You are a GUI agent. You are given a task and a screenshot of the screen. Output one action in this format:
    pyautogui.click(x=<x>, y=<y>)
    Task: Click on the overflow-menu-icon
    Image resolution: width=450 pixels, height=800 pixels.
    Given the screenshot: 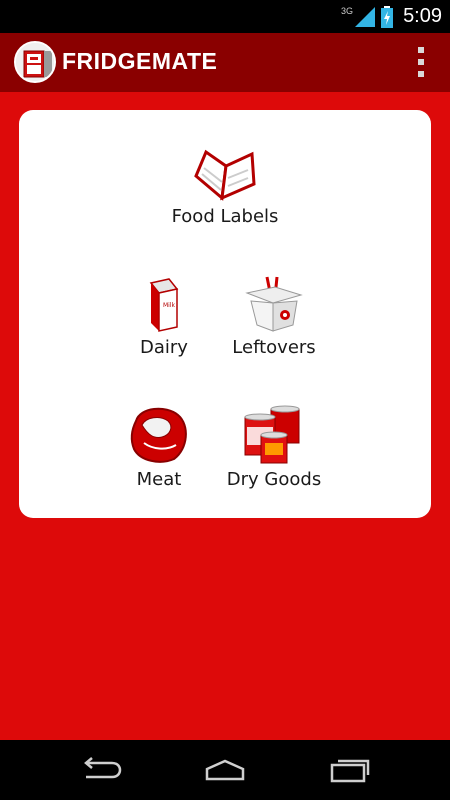 What is the action you would take?
    pyautogui.click(x=421, y=62)
    